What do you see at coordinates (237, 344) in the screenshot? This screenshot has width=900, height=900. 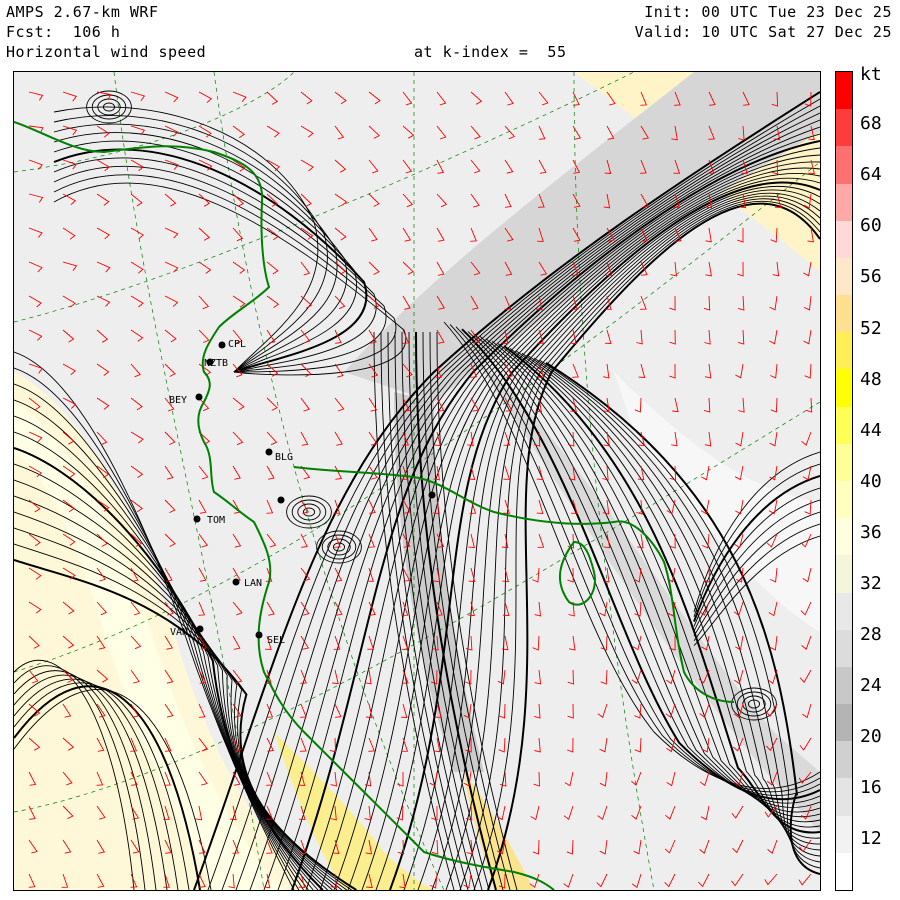 I see `station-label: CPL` at bounding box center [237, 344].